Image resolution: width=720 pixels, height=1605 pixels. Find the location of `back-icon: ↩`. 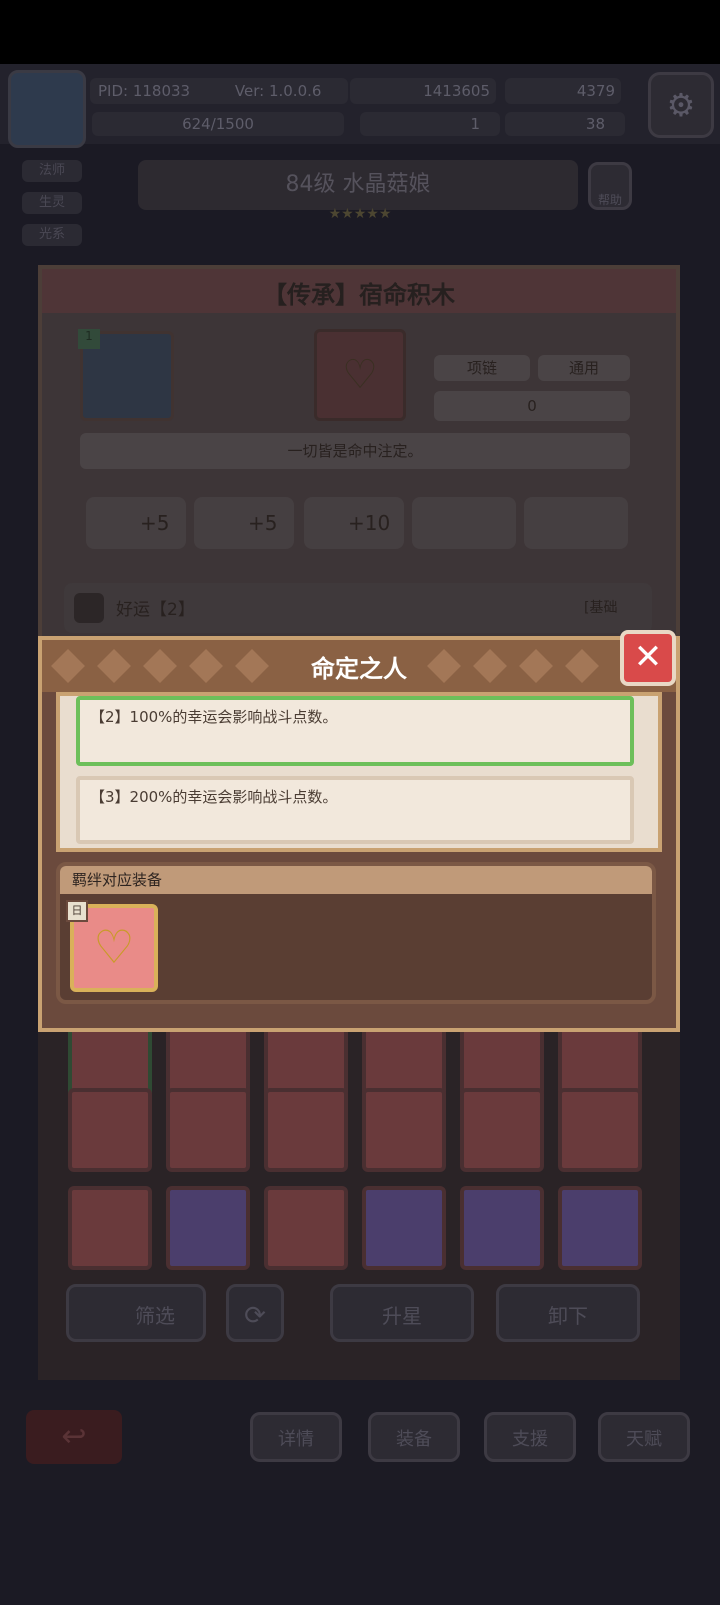

back-icon: ↩ is located at coordinates (74, 1437).